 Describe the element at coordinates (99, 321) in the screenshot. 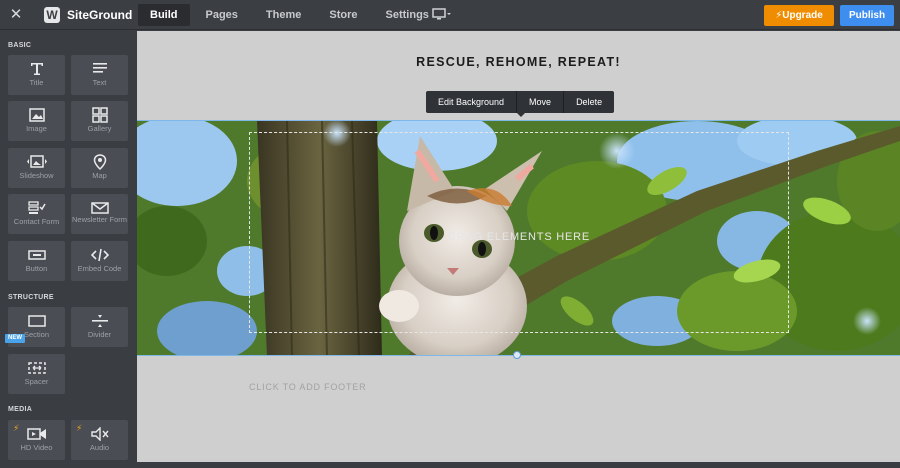

I see `divider-icon` at that location.